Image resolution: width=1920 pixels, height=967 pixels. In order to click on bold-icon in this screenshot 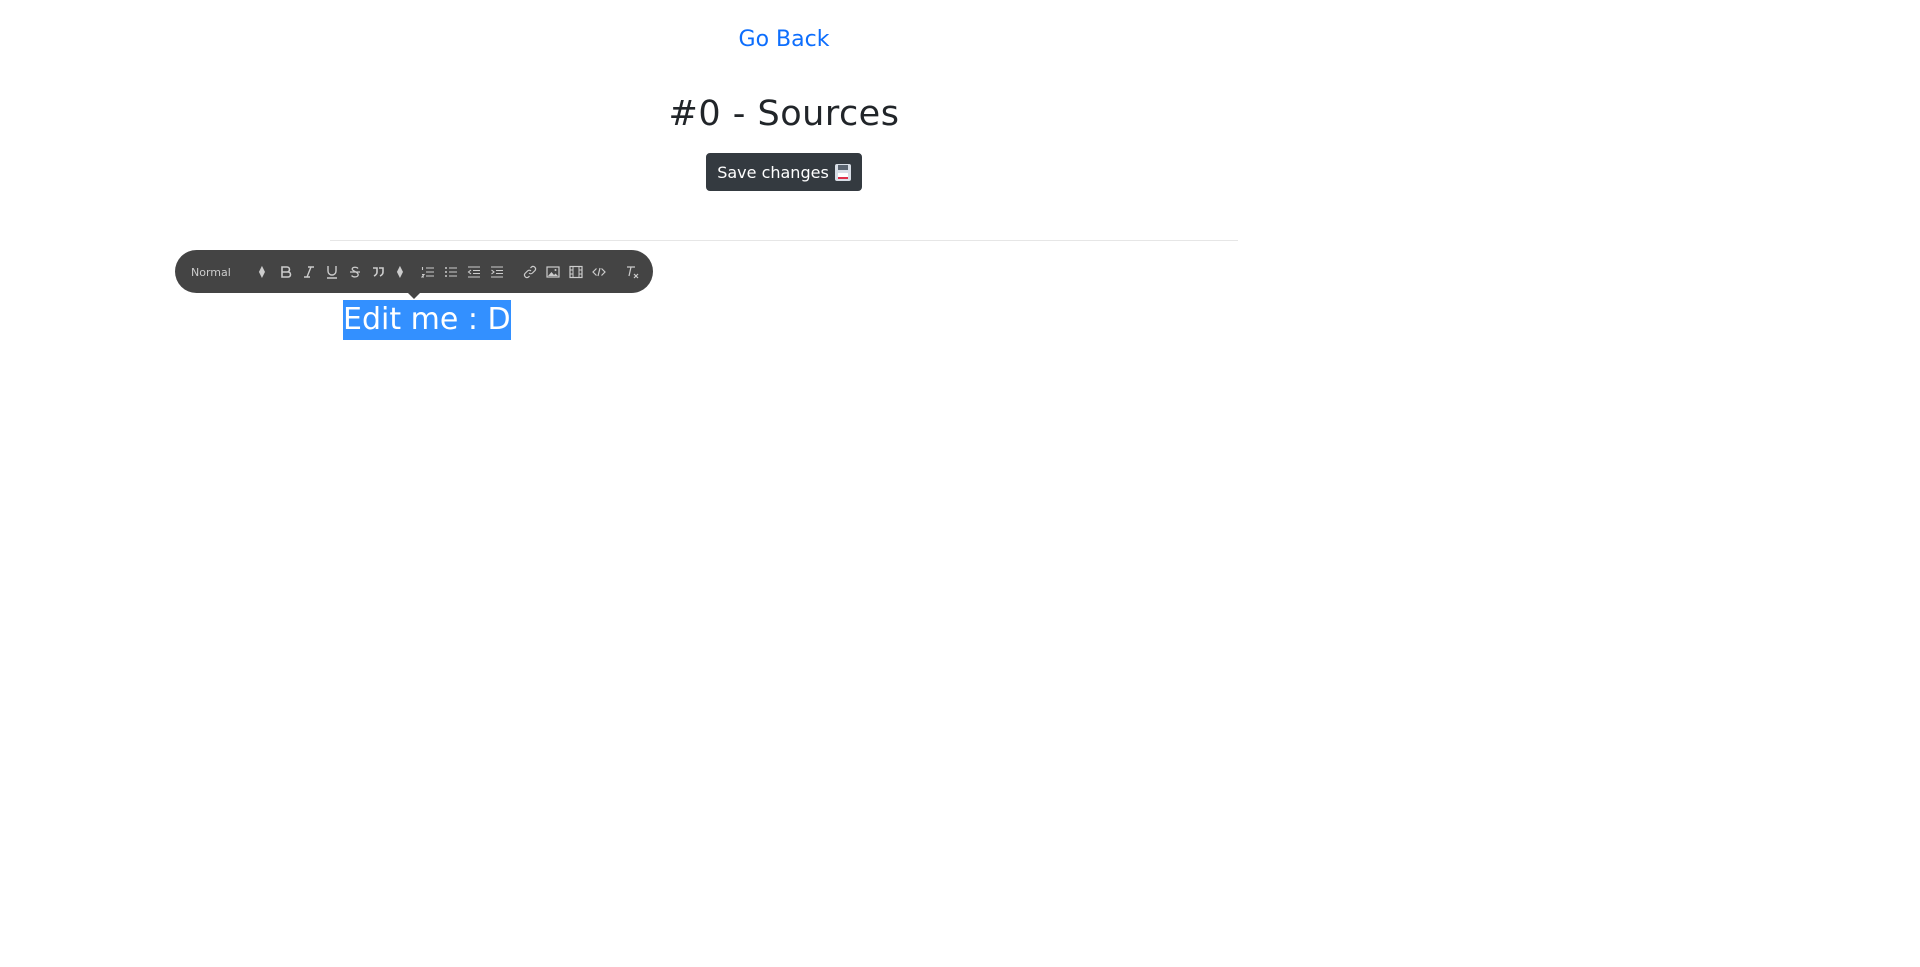, I will do `click(286, 272)`.